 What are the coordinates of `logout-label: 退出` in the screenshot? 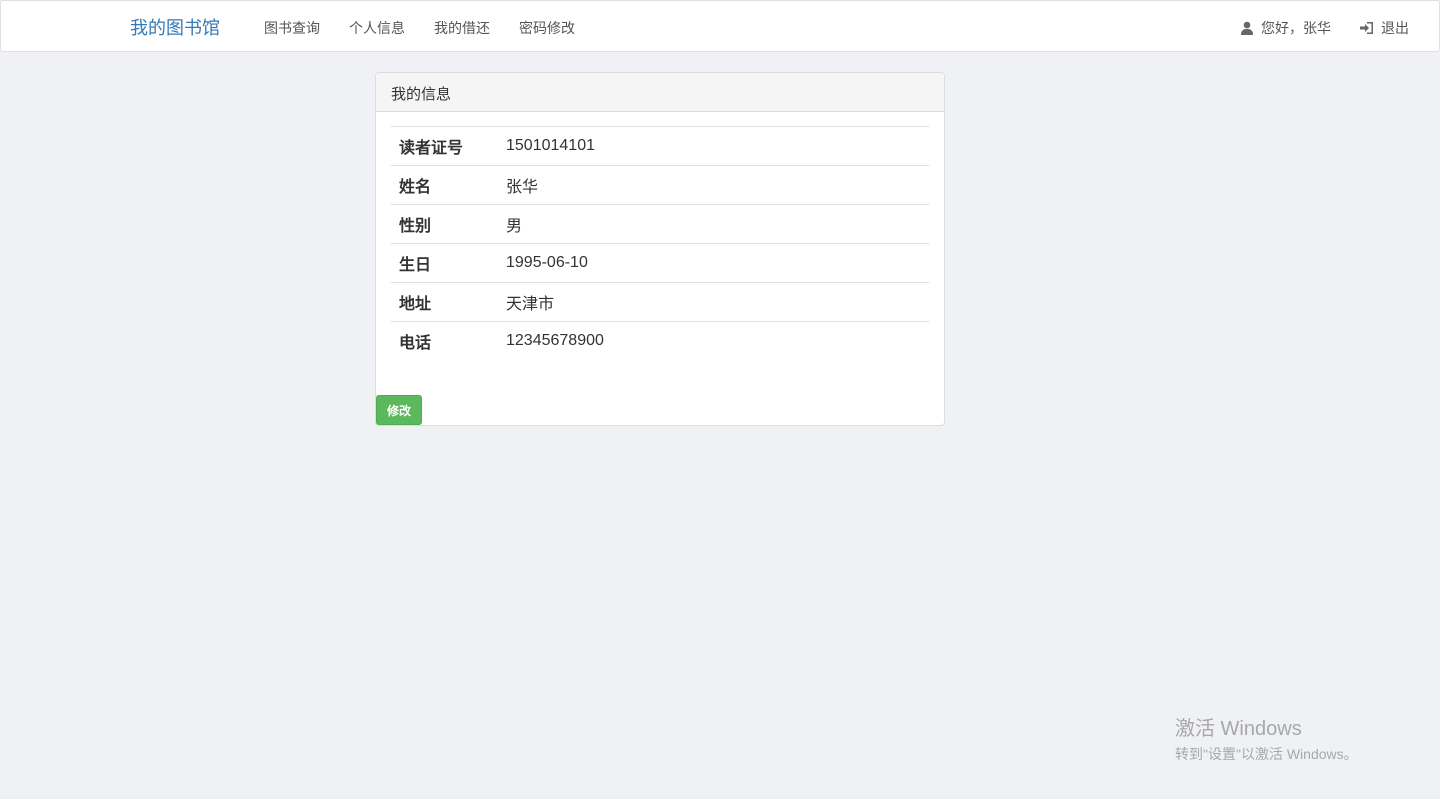 It's located at (1395, 28).